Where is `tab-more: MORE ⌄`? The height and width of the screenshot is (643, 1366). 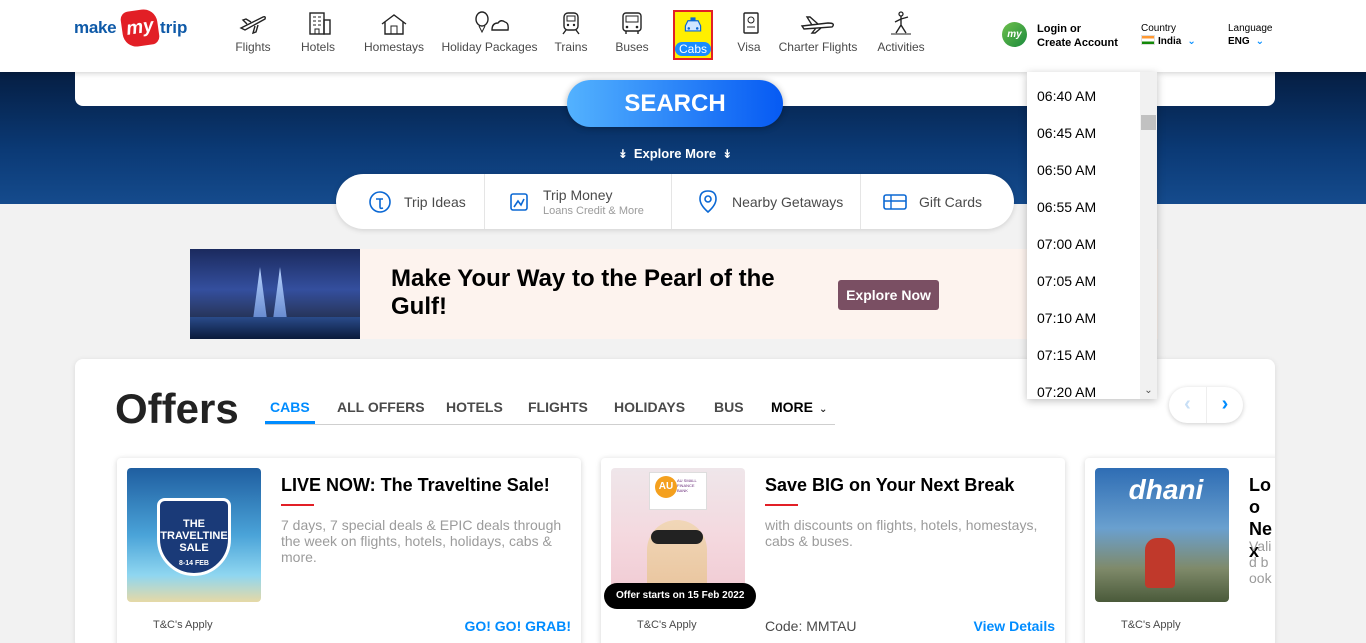 tab-more: MORE ⌄ is located at coordinates (799, 407).